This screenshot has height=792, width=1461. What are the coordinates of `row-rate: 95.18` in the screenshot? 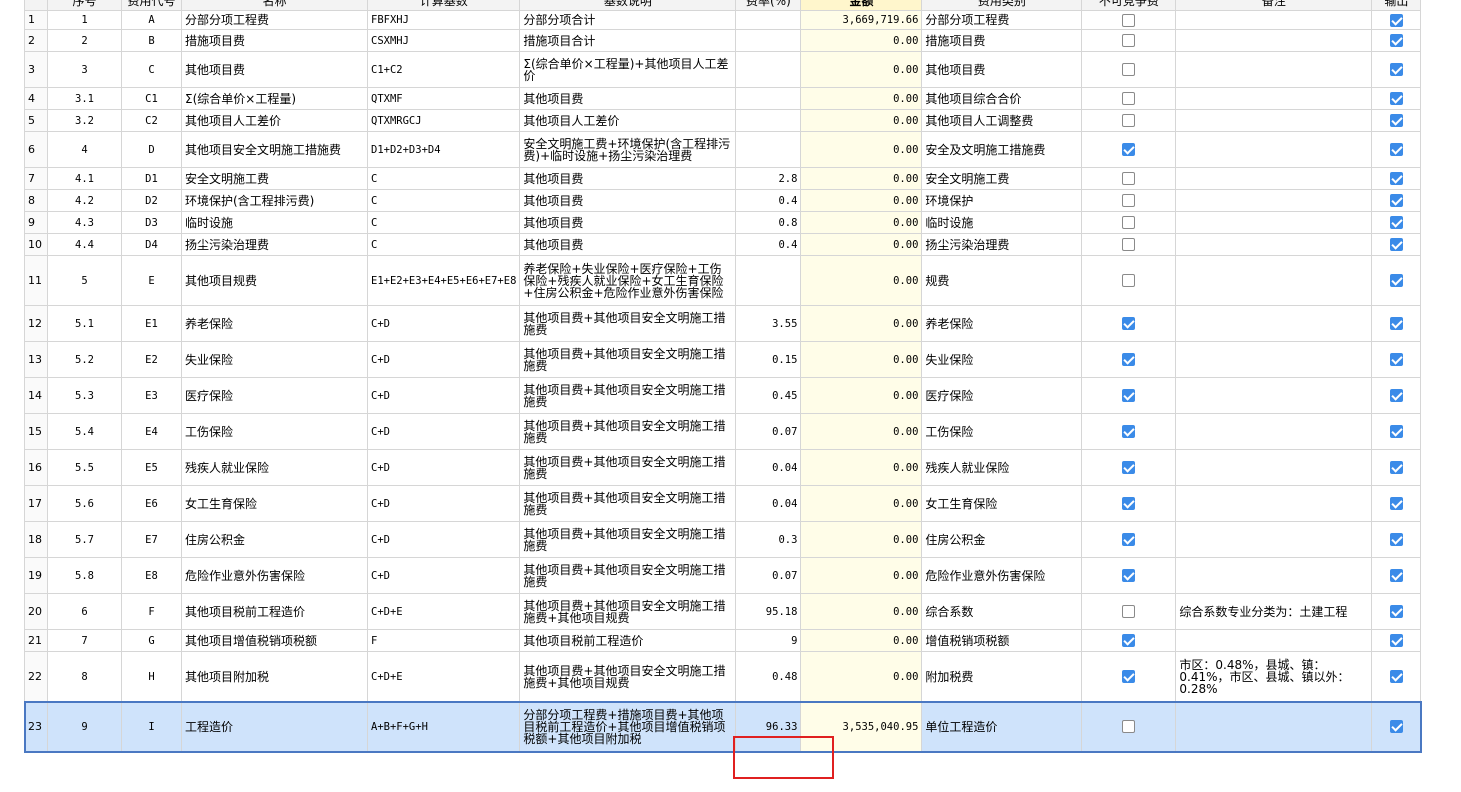 It's located at (768, 611).